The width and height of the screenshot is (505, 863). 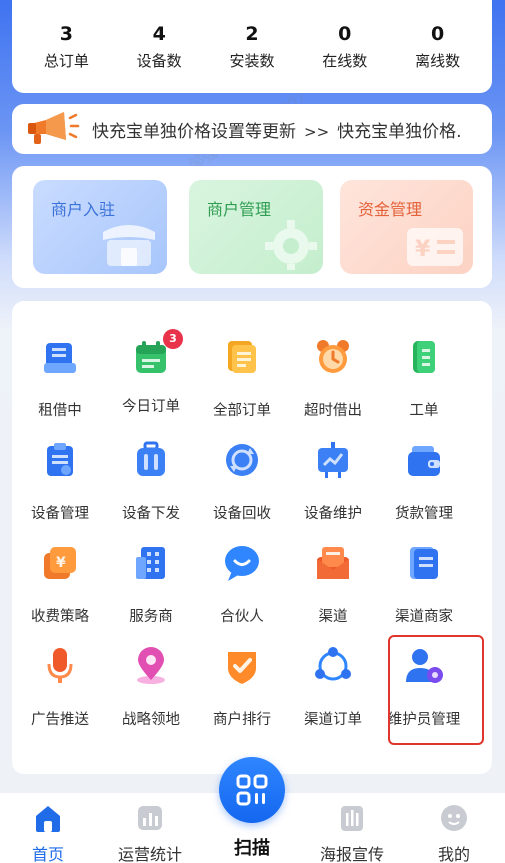 What do you see at coordinates (242, 514) in the screenshot?
I see `grid-item-label: 设备回收` at bounding box center [242, 514].